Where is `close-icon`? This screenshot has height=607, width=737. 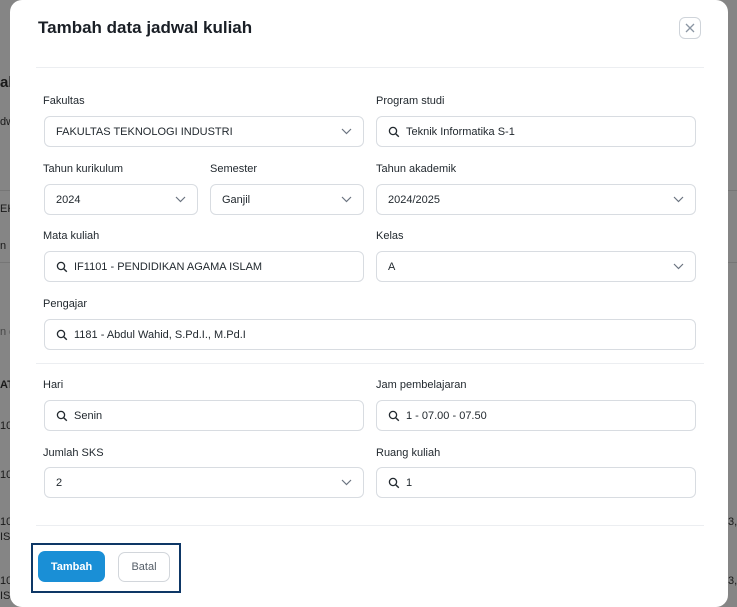 close-icon is located at coordinates (690, 28).